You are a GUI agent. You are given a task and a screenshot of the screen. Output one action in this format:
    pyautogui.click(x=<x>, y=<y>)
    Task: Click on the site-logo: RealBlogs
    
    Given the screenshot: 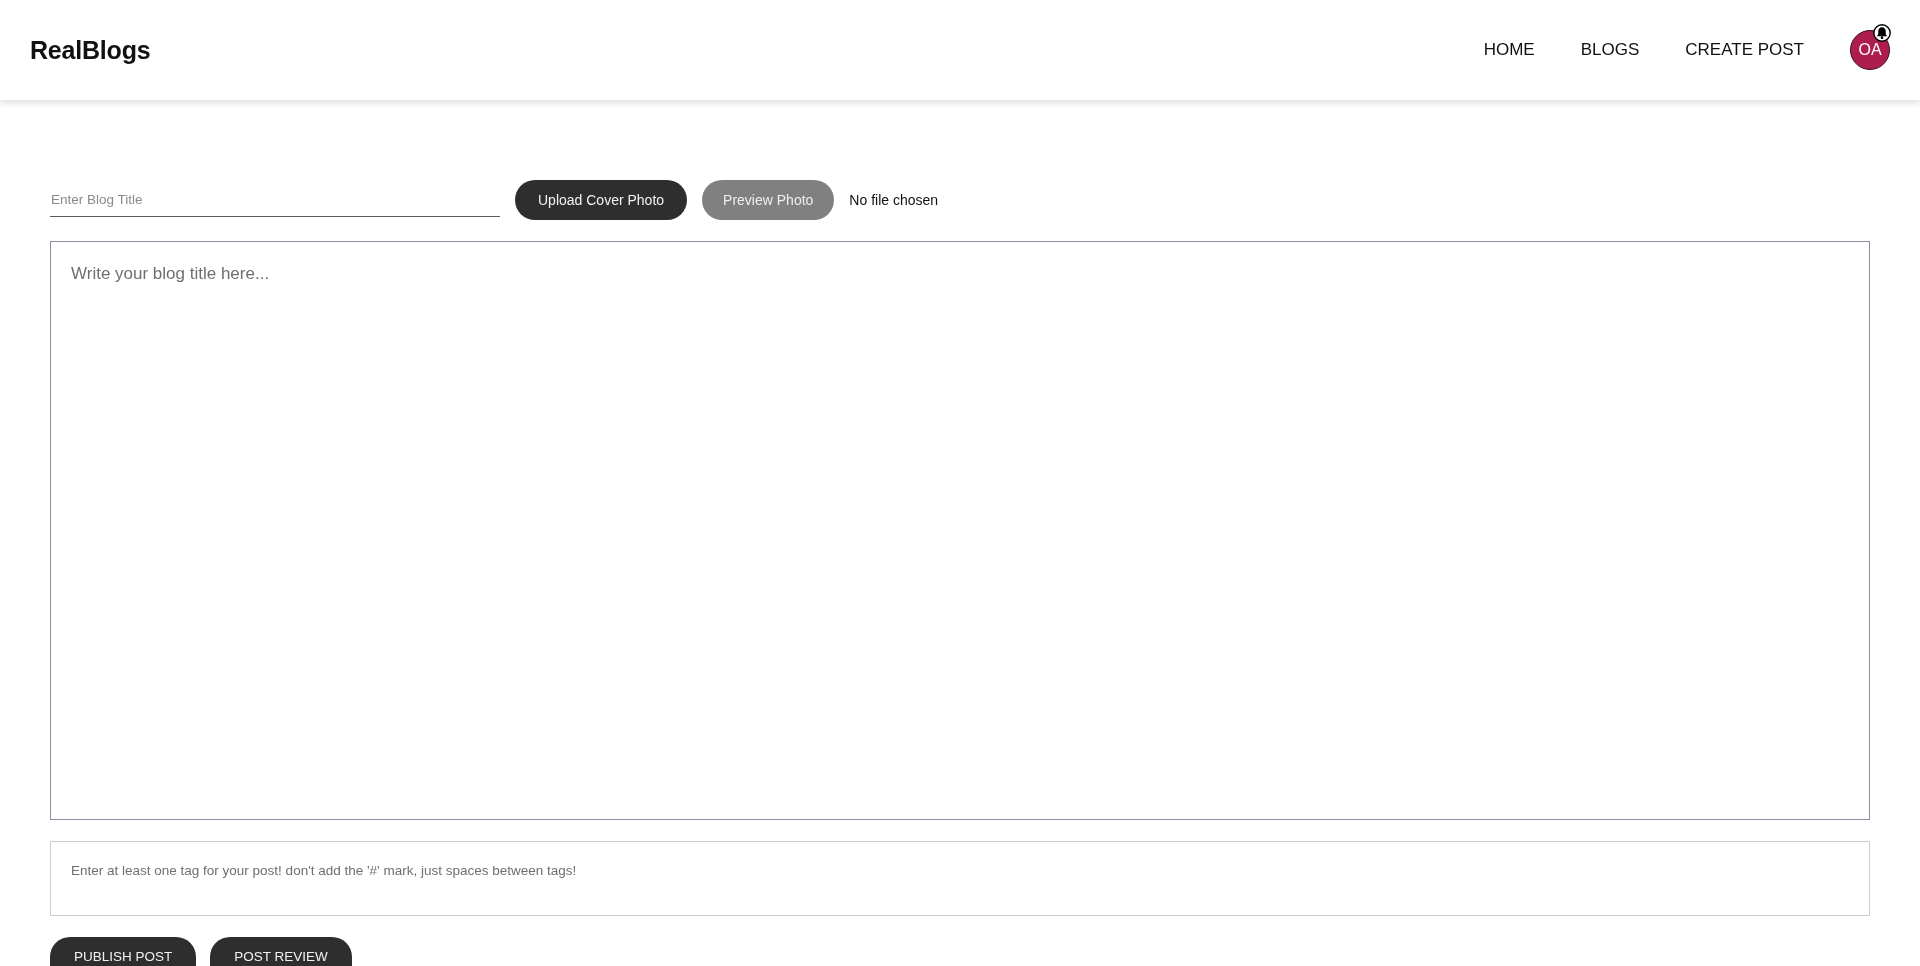 What is the action you would take?
    pyautogui.click(x=90, y=50)
    